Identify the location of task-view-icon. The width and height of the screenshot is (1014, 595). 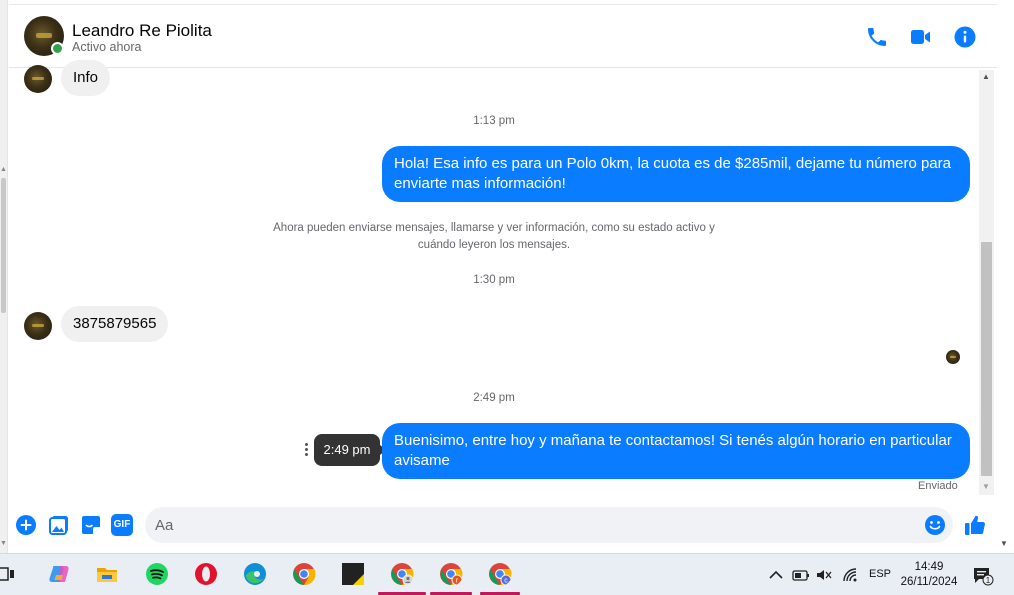
(10, 574).